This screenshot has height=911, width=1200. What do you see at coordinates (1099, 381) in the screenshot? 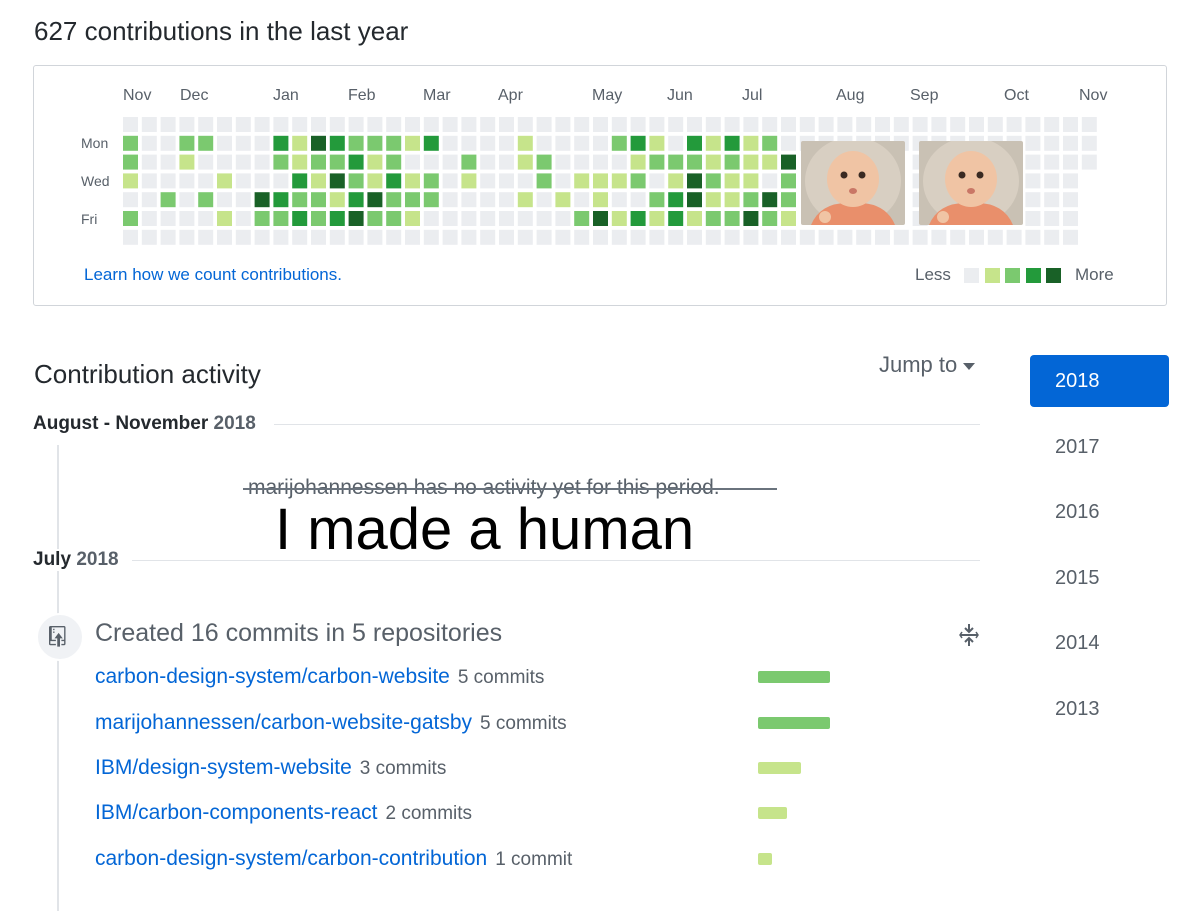
I see `year-link-2018: 2018` at bounding box center [1099, 381].